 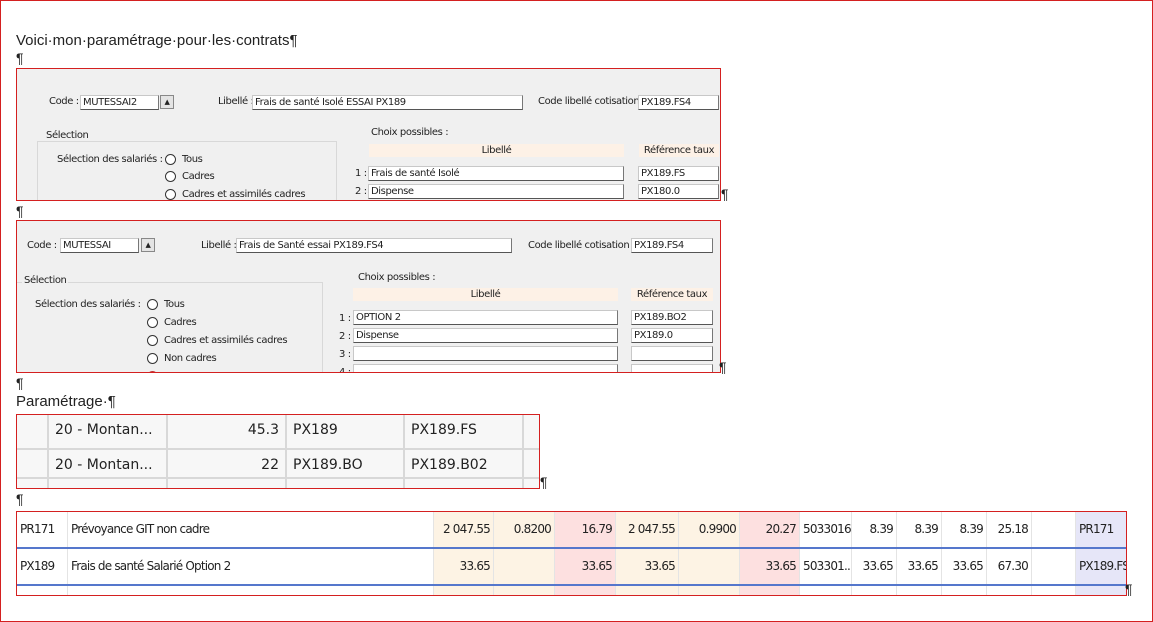 I want to click on choice-ref-input: PX180.0, so click(x=678, y=191).